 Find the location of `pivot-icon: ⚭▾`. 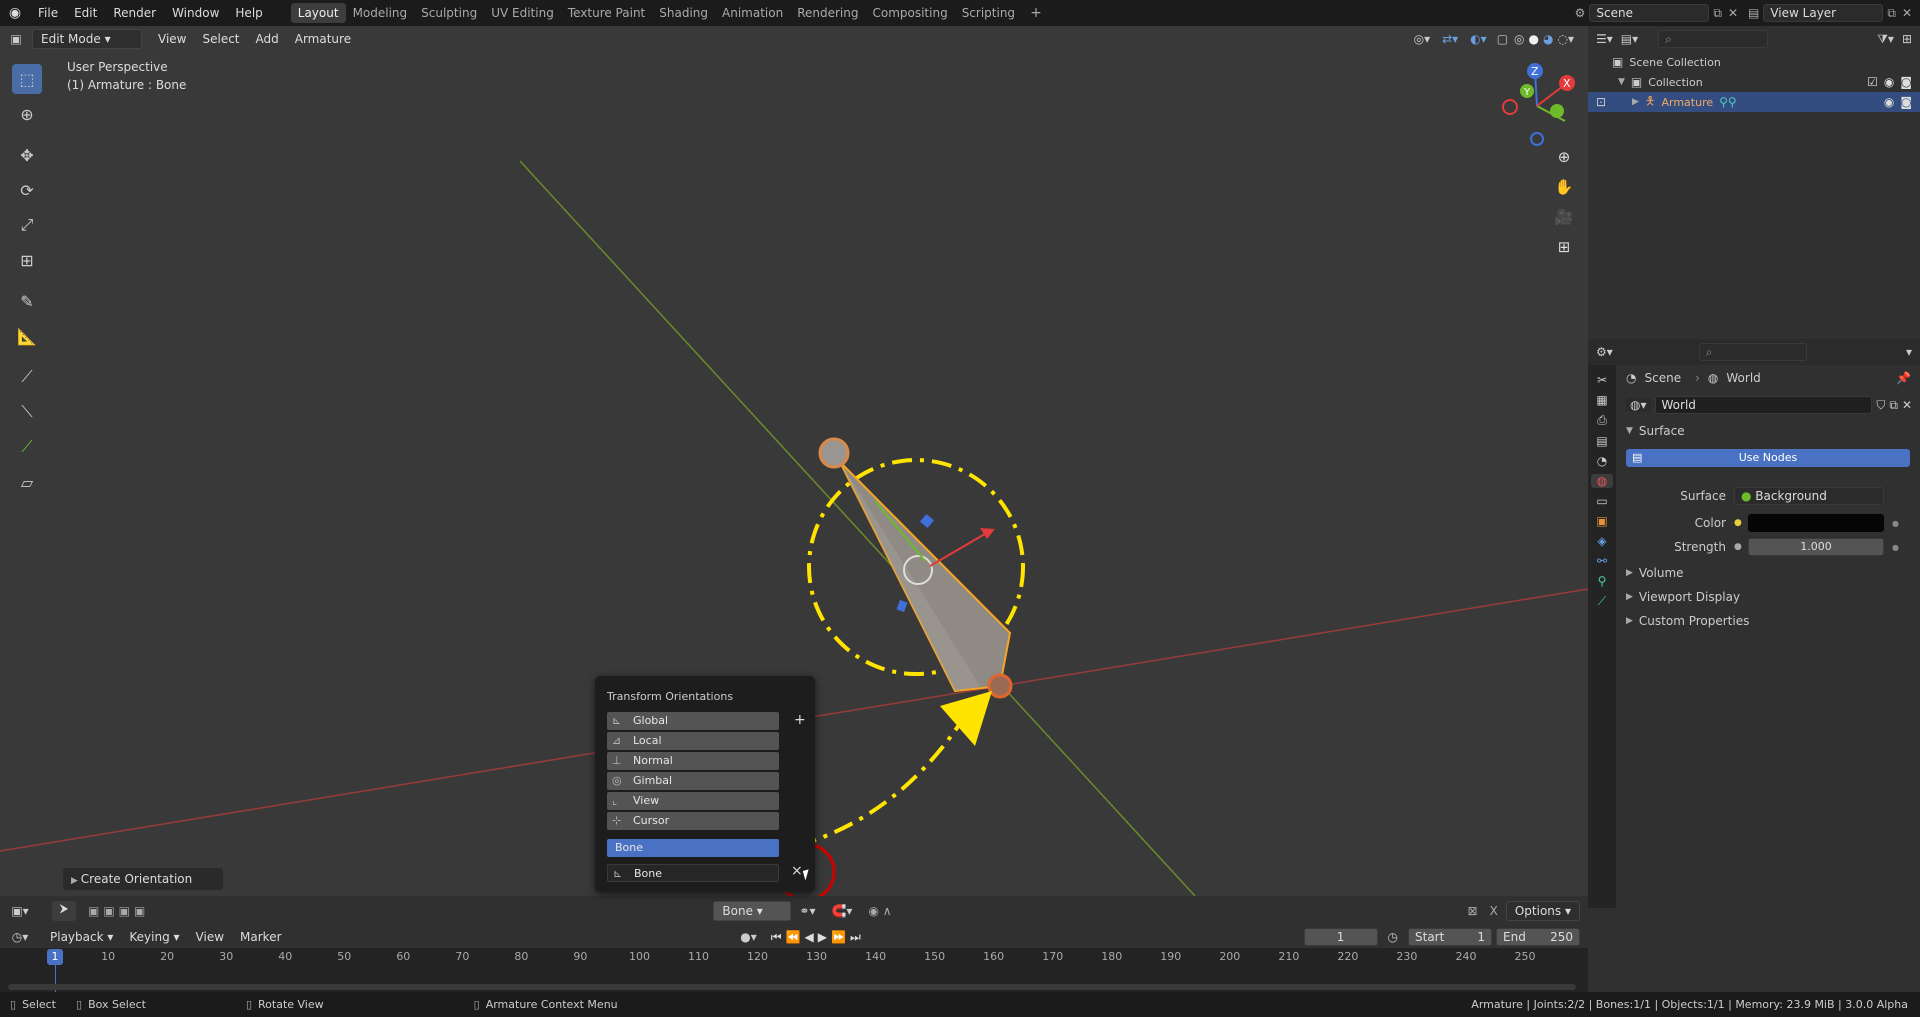

pivot-icon: ⚭▾ is located at coordinates (807, 911).